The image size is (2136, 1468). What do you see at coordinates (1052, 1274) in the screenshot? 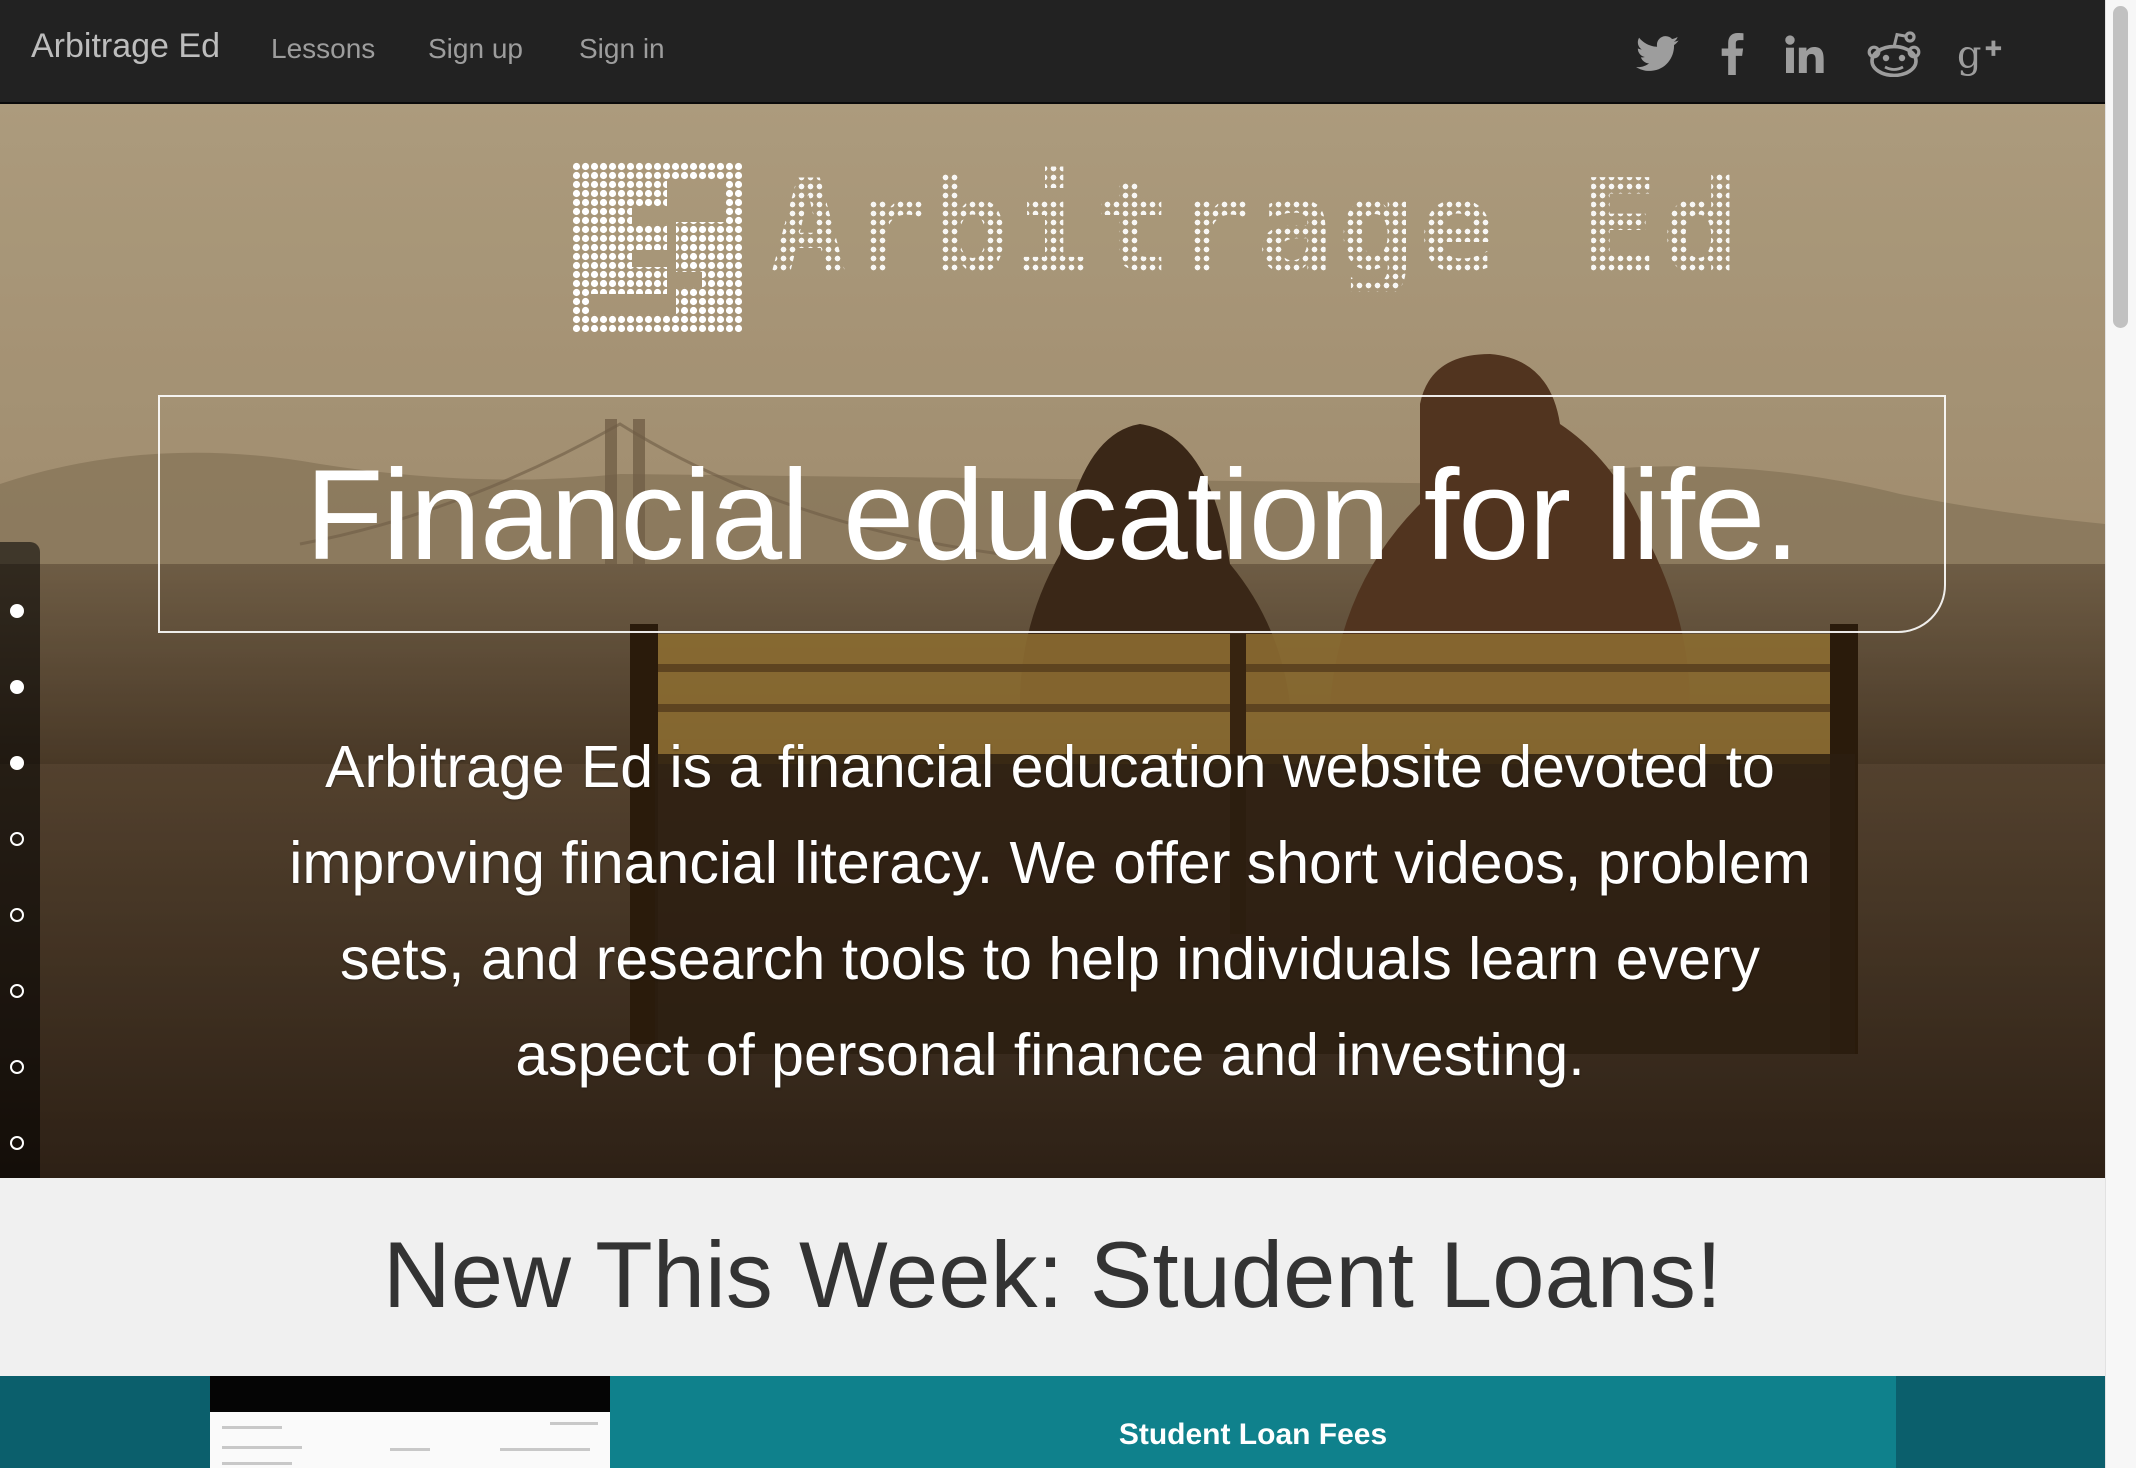
I see `new-this-week-heading: New This Week: Student Loans!` at bounding box center [1052, 1274].